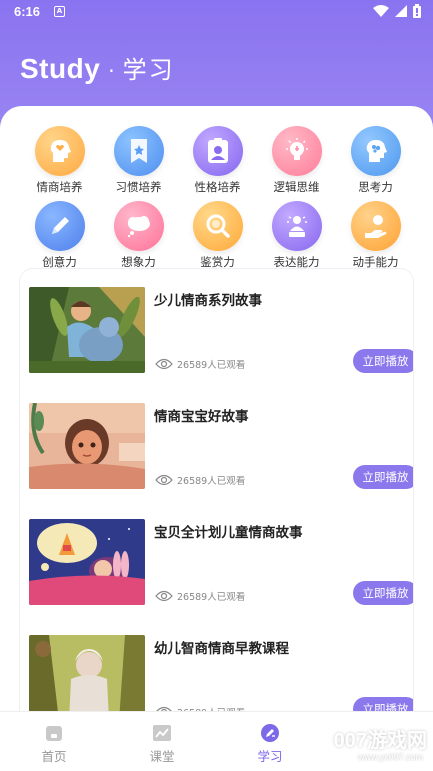 Image resolution: width=433 pixels, height=771 pixels. I want to click on thought-cloud-icon, so click(138, 226).